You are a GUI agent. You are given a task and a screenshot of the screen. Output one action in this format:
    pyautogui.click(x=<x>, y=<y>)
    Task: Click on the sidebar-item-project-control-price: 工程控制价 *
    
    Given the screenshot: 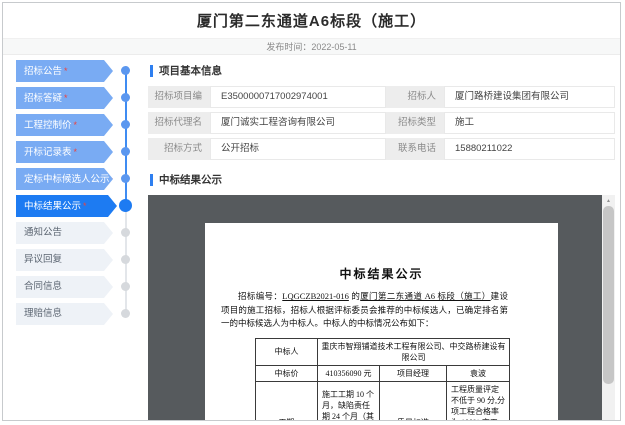 What is the action you would take?
    pyautogui.click(x=82, y=125)
    